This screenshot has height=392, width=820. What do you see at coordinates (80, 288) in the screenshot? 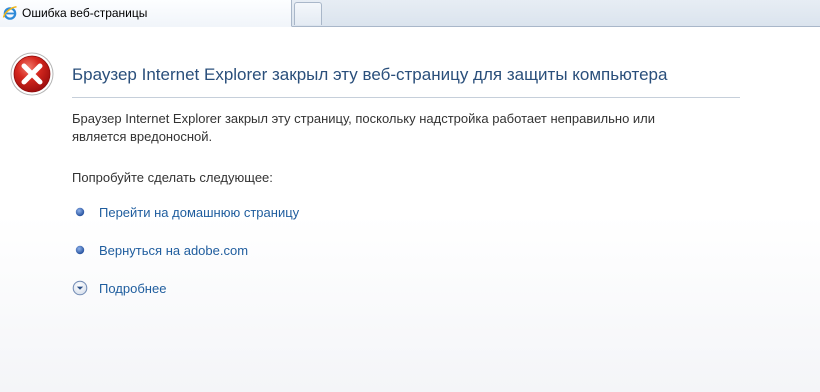
I see `chevron-down-icon` at bounding box center [80, 288].